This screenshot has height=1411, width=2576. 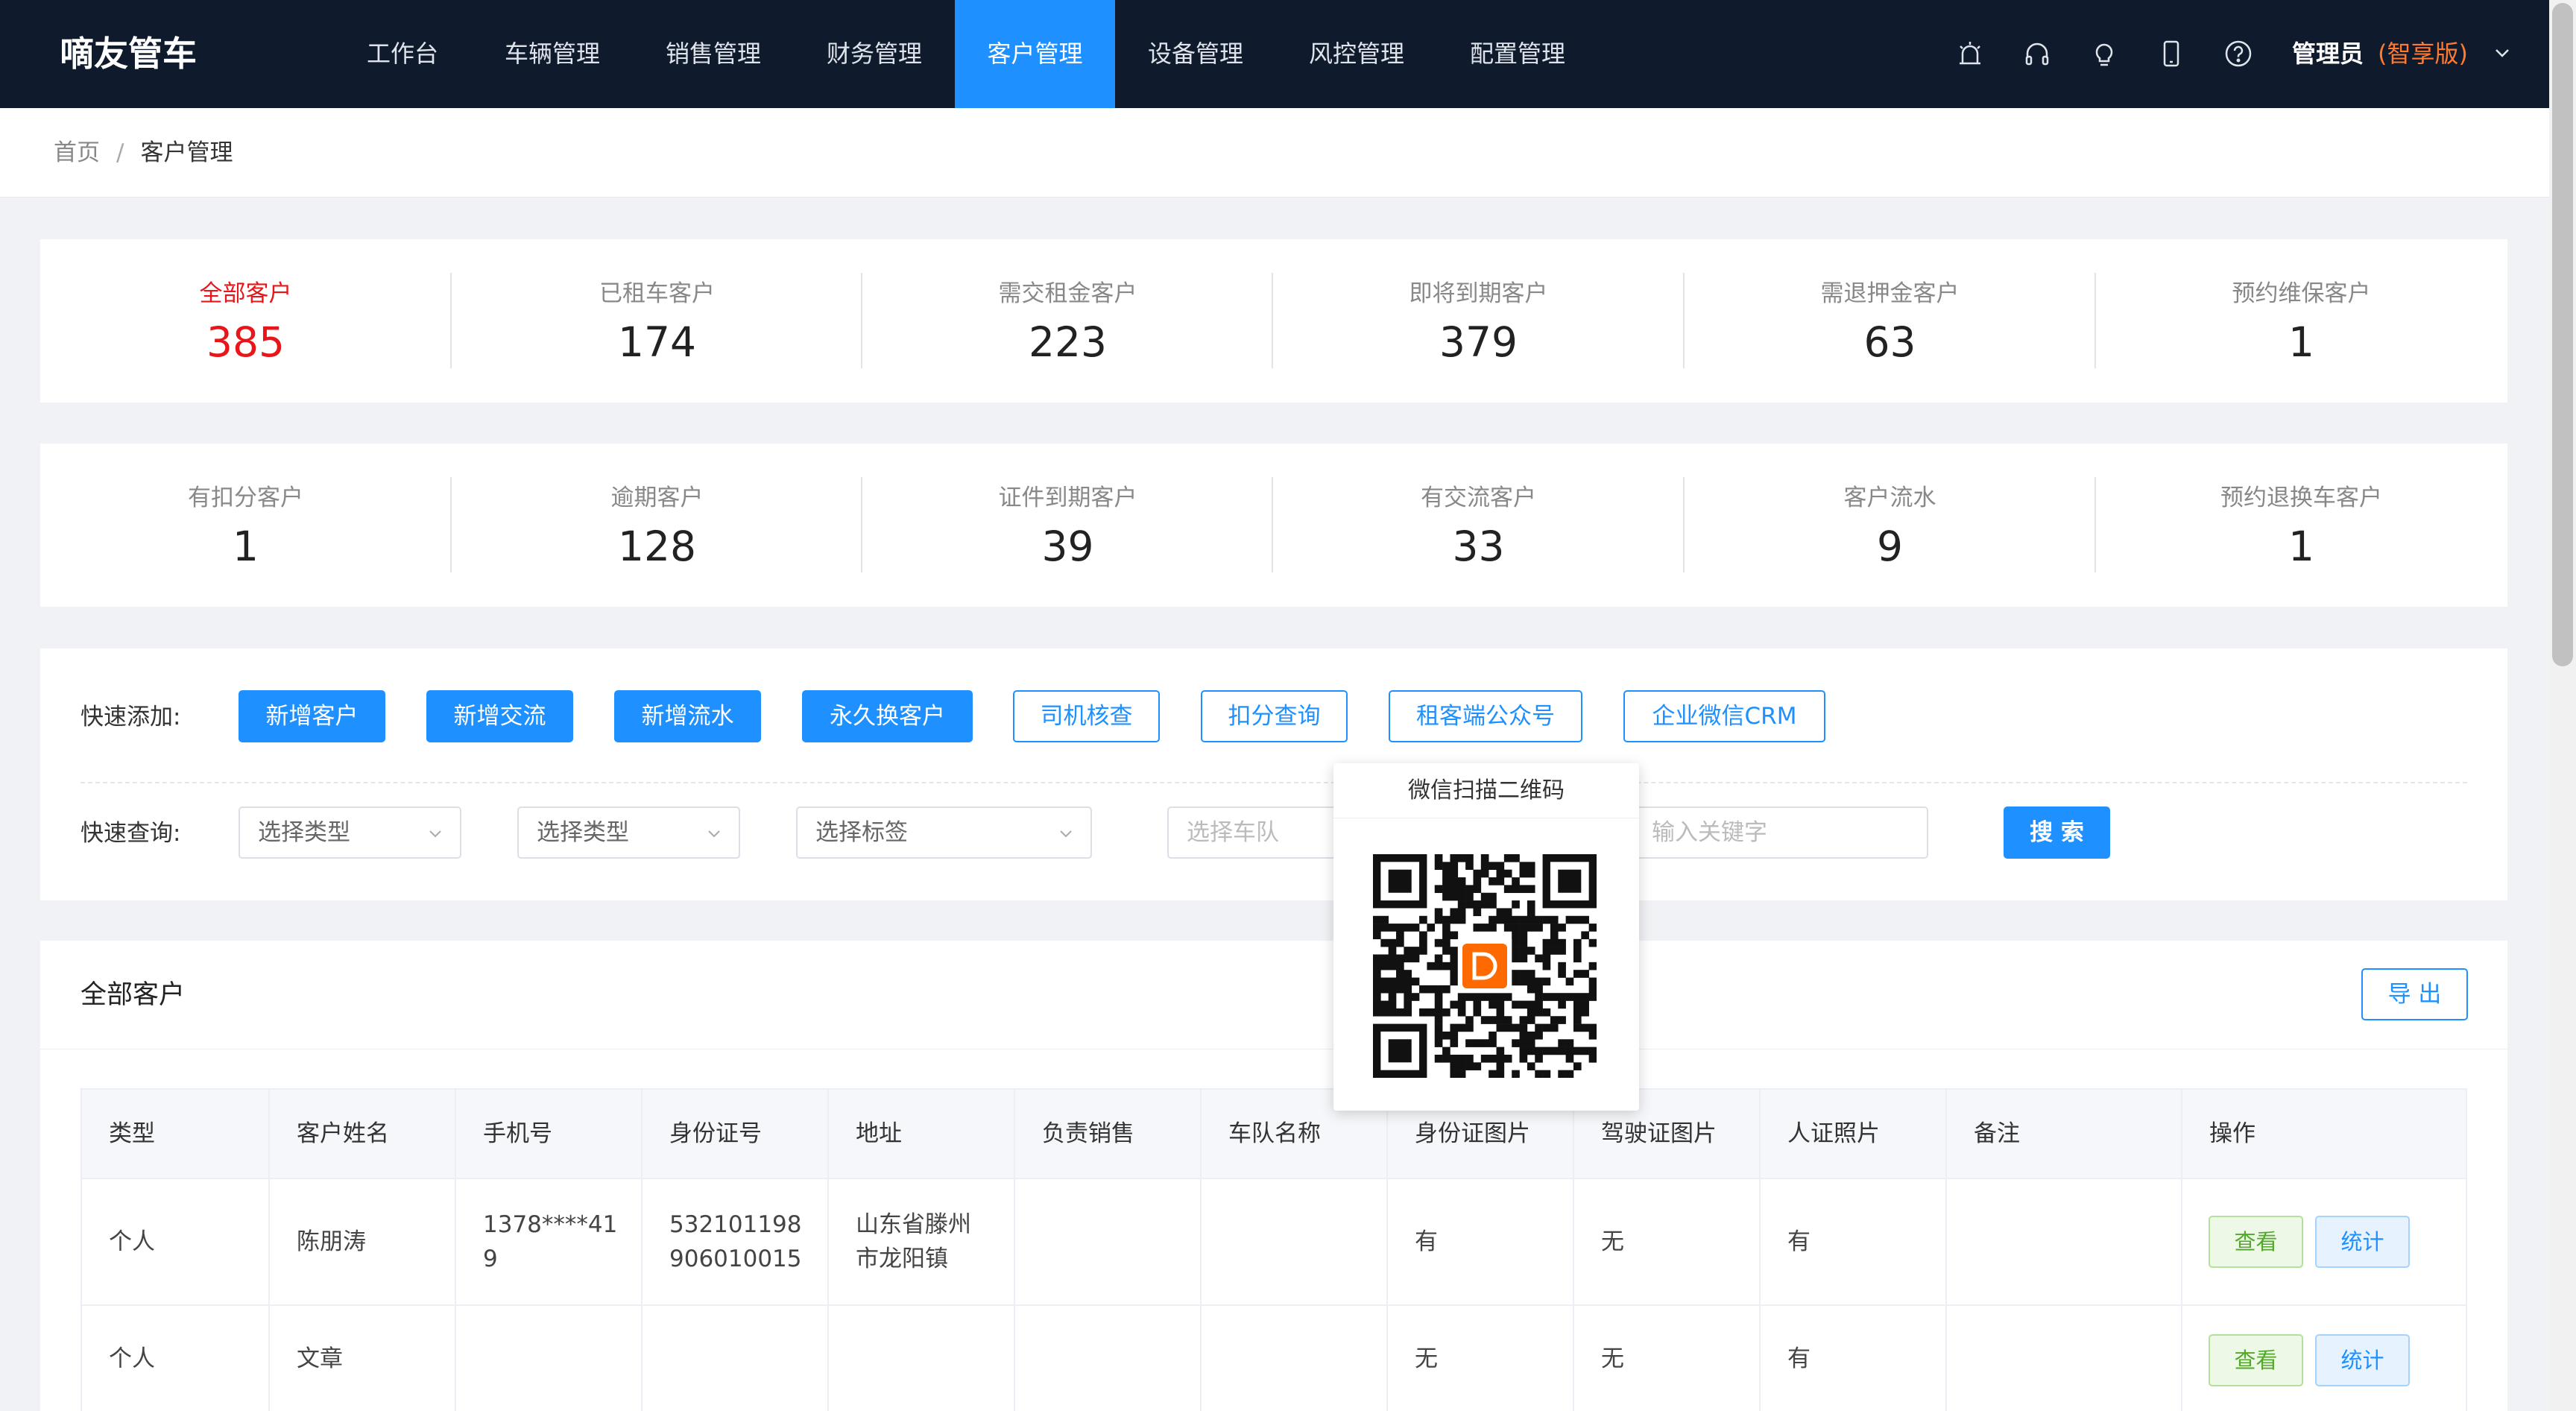 I want to click on help-icon, so click(x=2238, y=54).